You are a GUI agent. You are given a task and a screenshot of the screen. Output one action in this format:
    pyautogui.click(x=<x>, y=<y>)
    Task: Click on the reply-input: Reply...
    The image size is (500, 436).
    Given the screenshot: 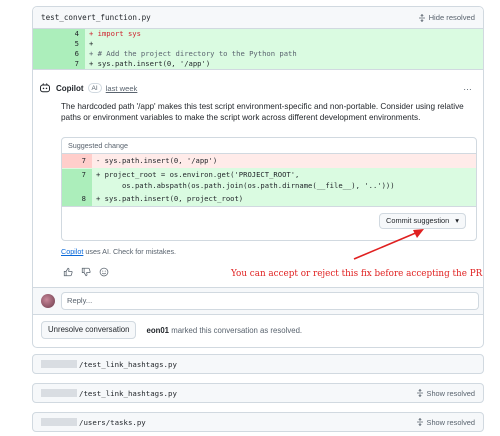 What is the action you would take?
    pyautogui.click(x=270, y=301)
    